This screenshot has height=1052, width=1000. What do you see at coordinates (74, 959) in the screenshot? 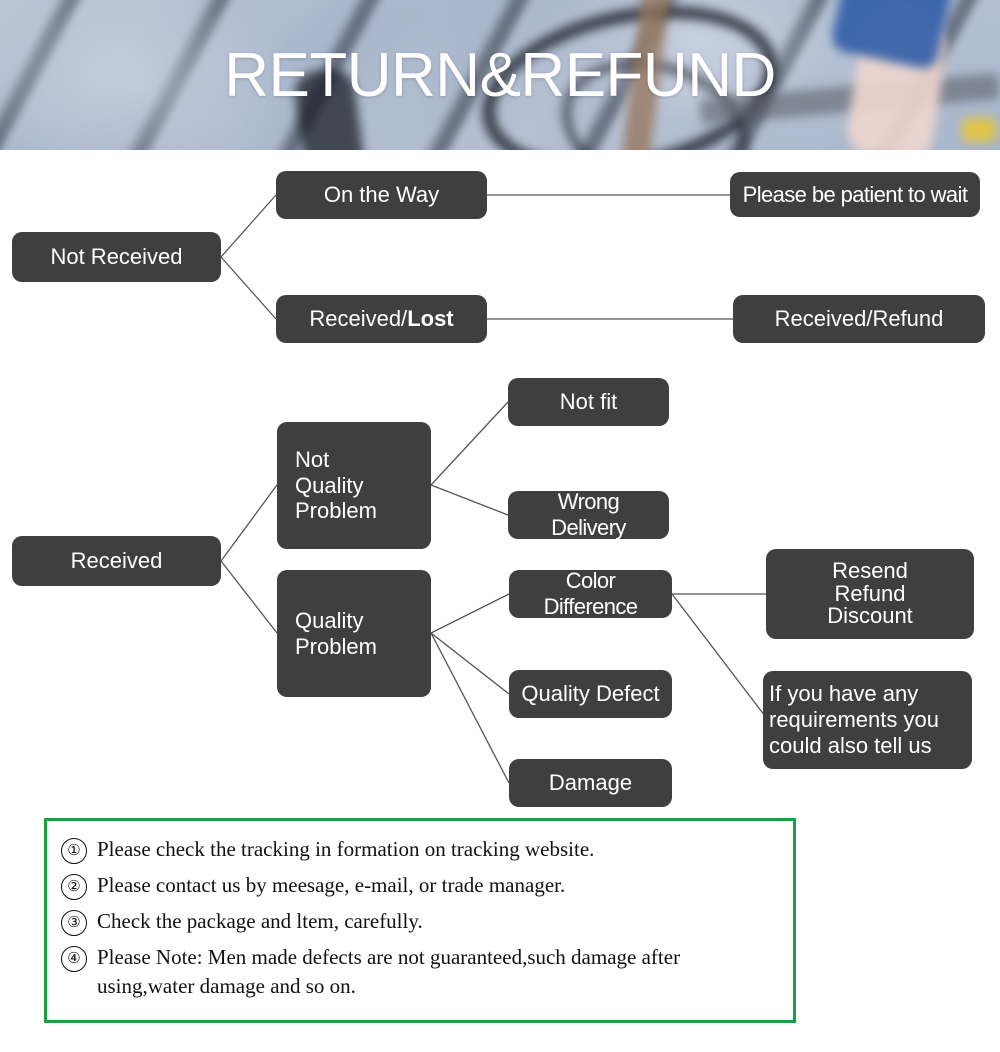
I see `note-number-4: ④` at bounding box center [74, 959].